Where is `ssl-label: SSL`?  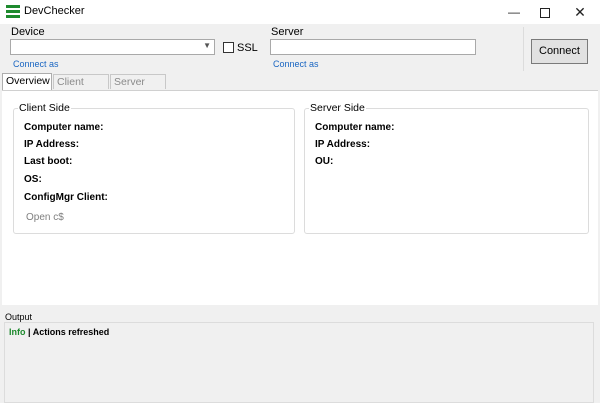
ssl-label: SSL is located at coordinates (247, 48).